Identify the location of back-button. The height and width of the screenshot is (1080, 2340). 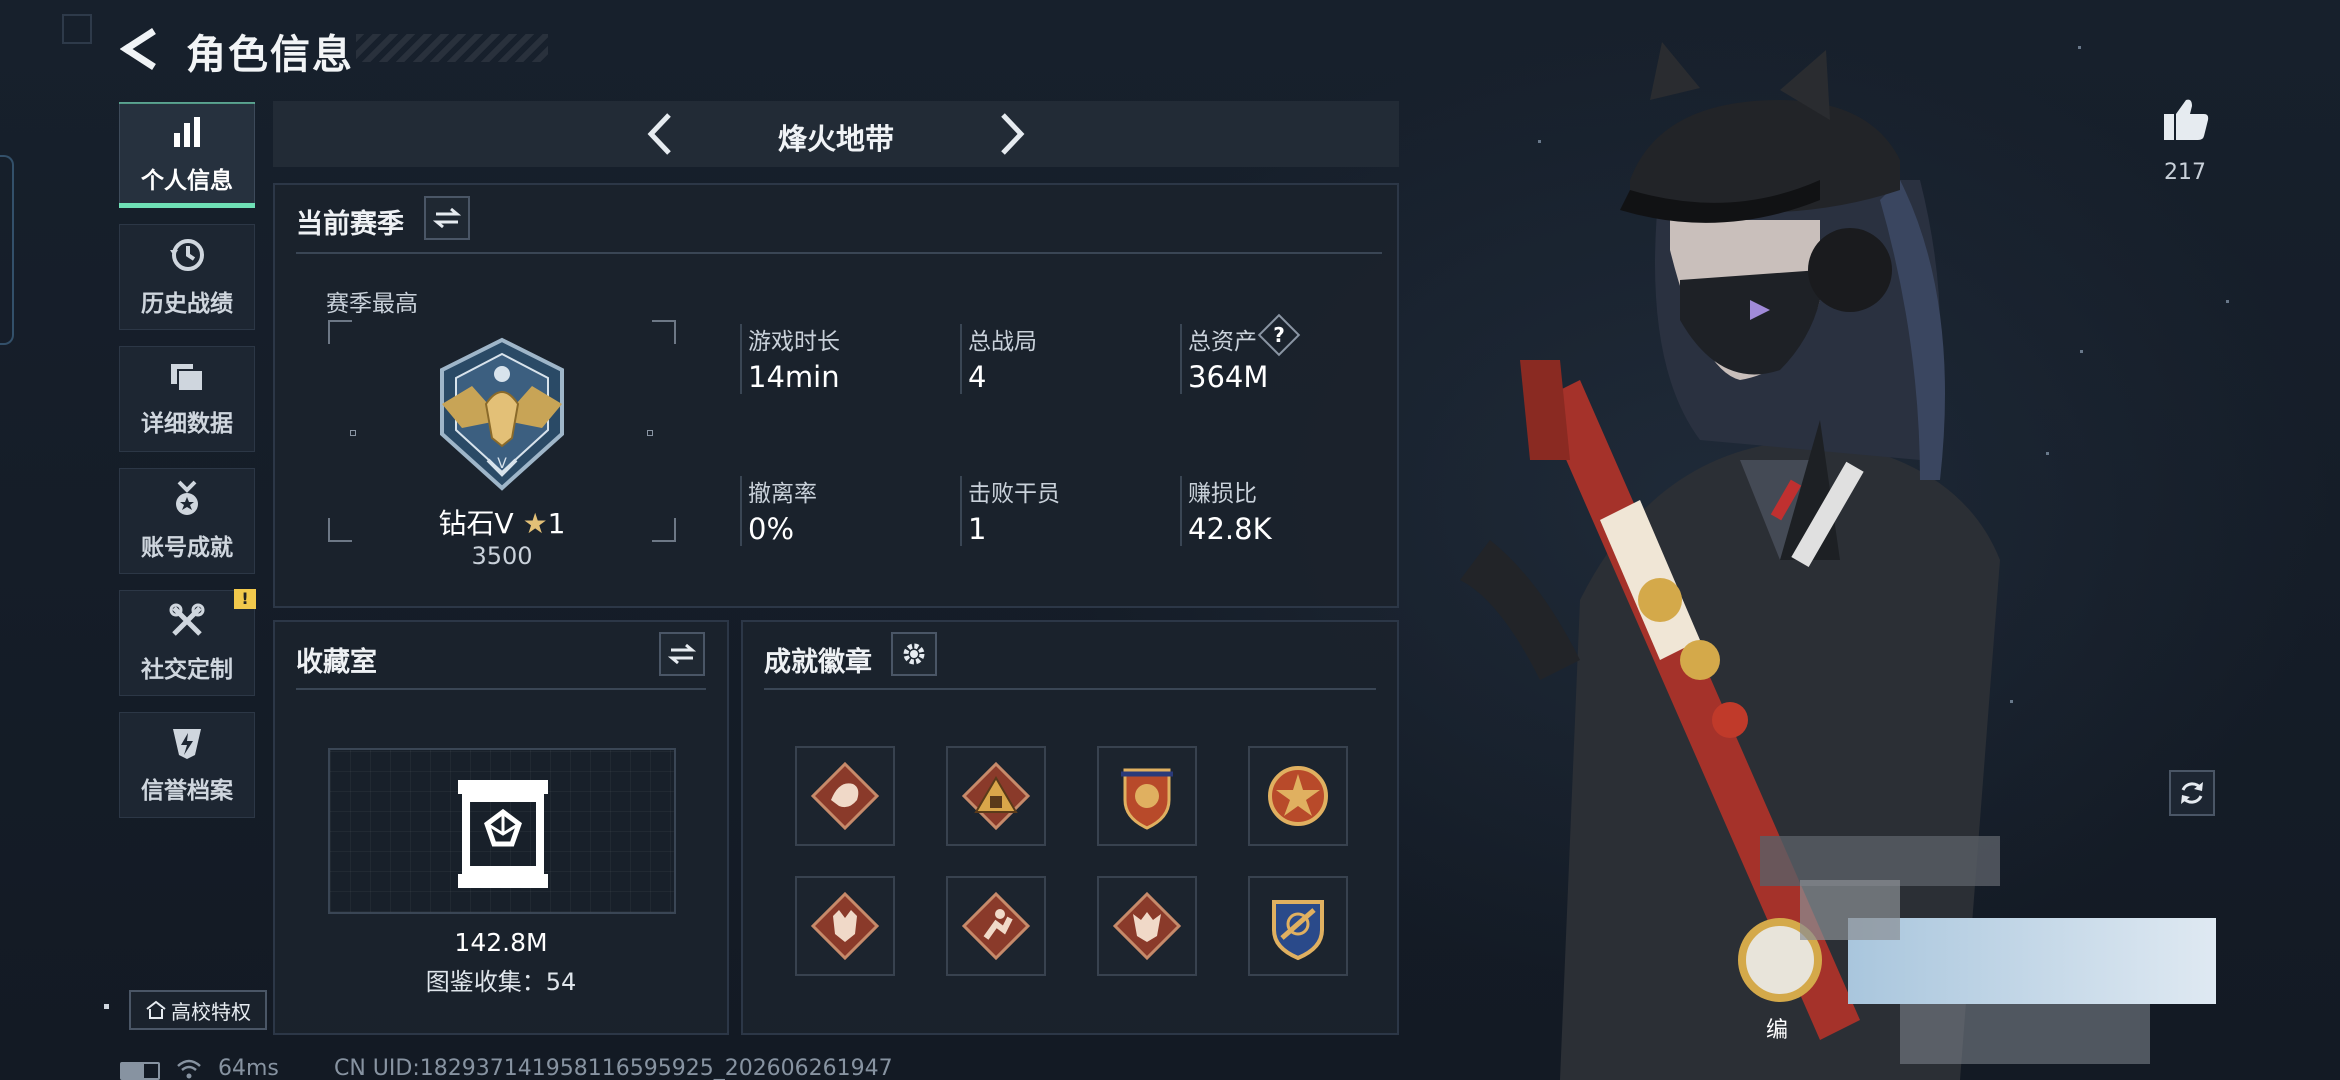
(141, 49).